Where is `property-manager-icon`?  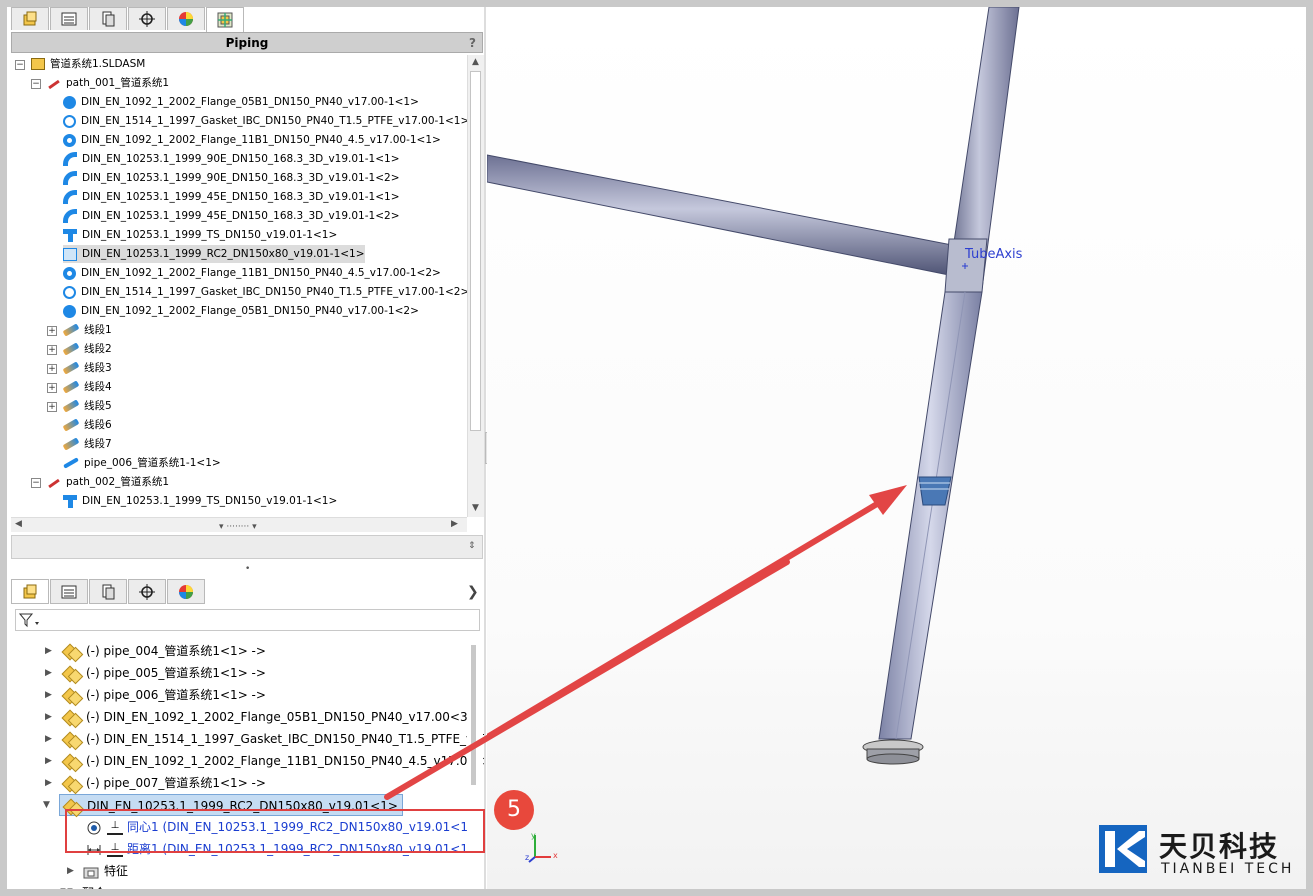 property-manager-icon is located at coordinates (69, 19).